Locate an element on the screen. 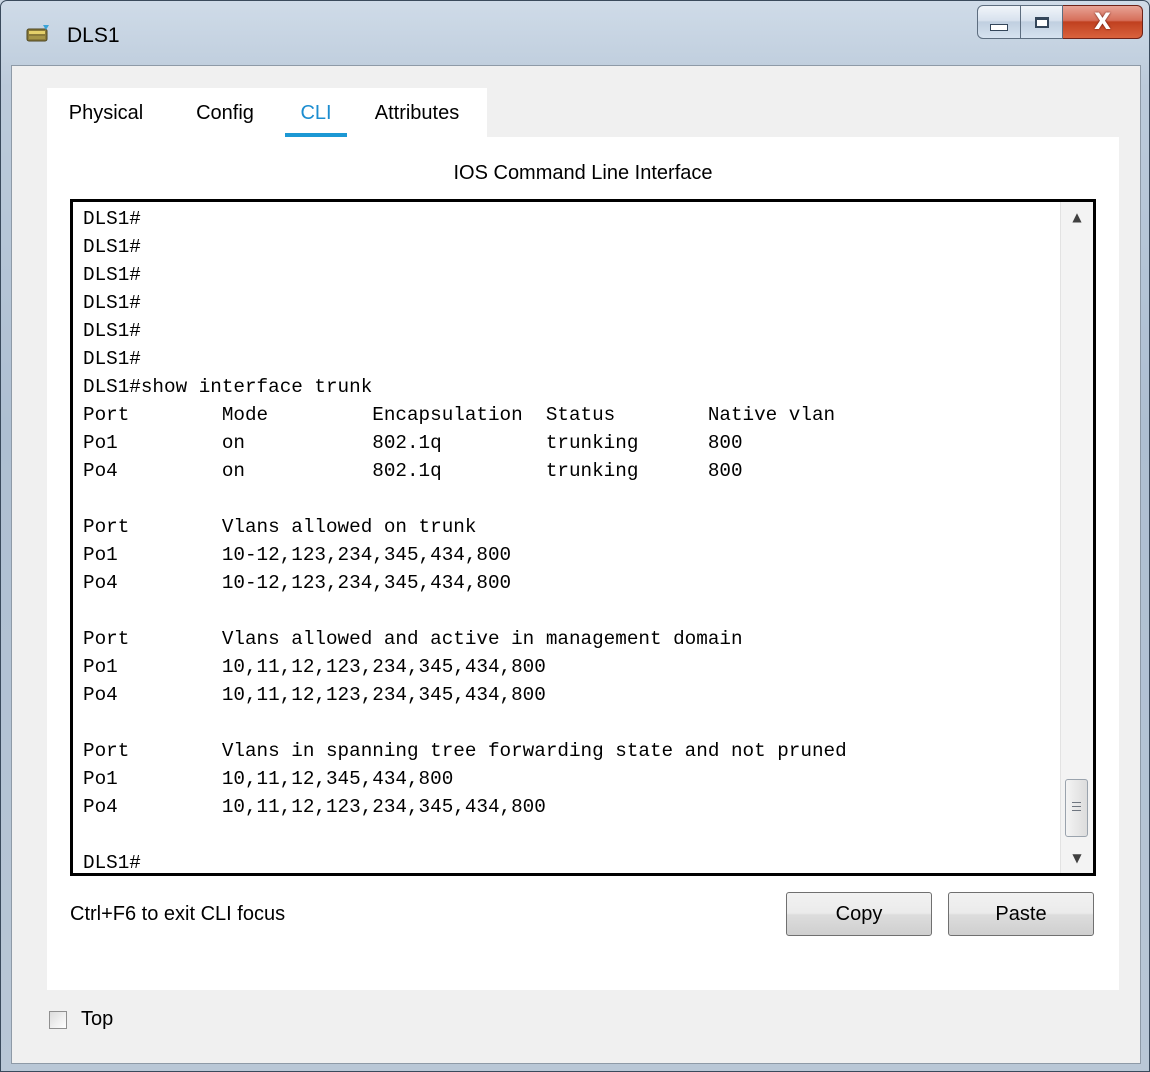  terminal-line: Po1 on 802.1q trunking 800 is located at coordinates (413, 443).